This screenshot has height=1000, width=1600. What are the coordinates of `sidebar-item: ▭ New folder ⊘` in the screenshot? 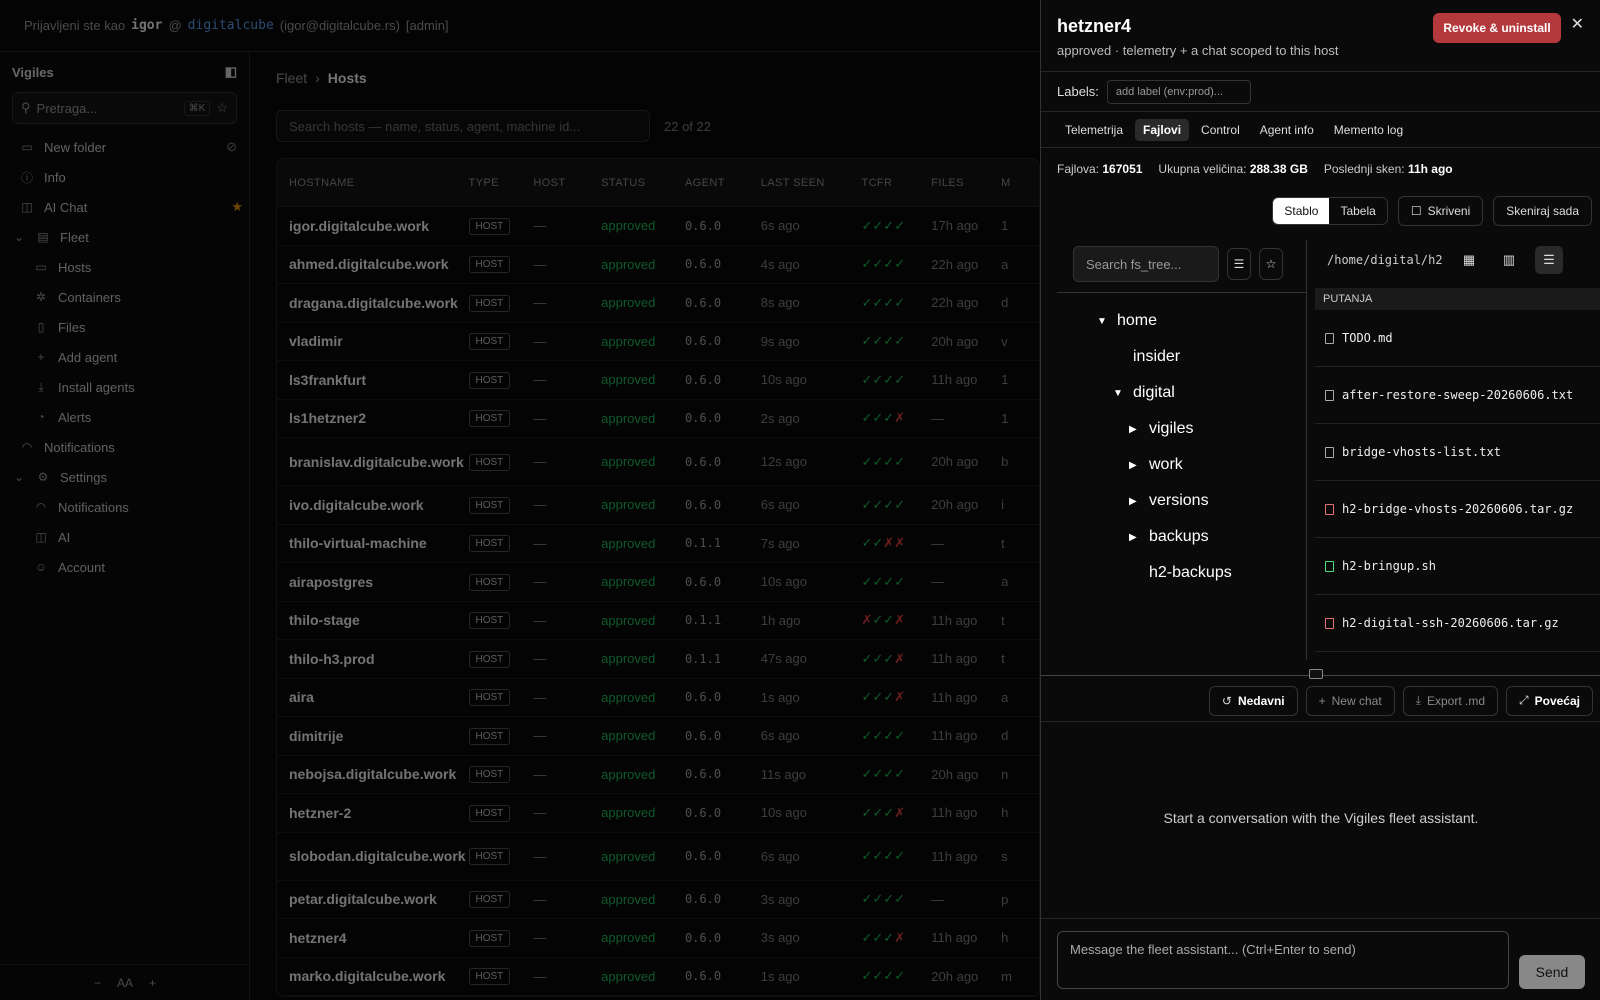 It's located at (124, 147).